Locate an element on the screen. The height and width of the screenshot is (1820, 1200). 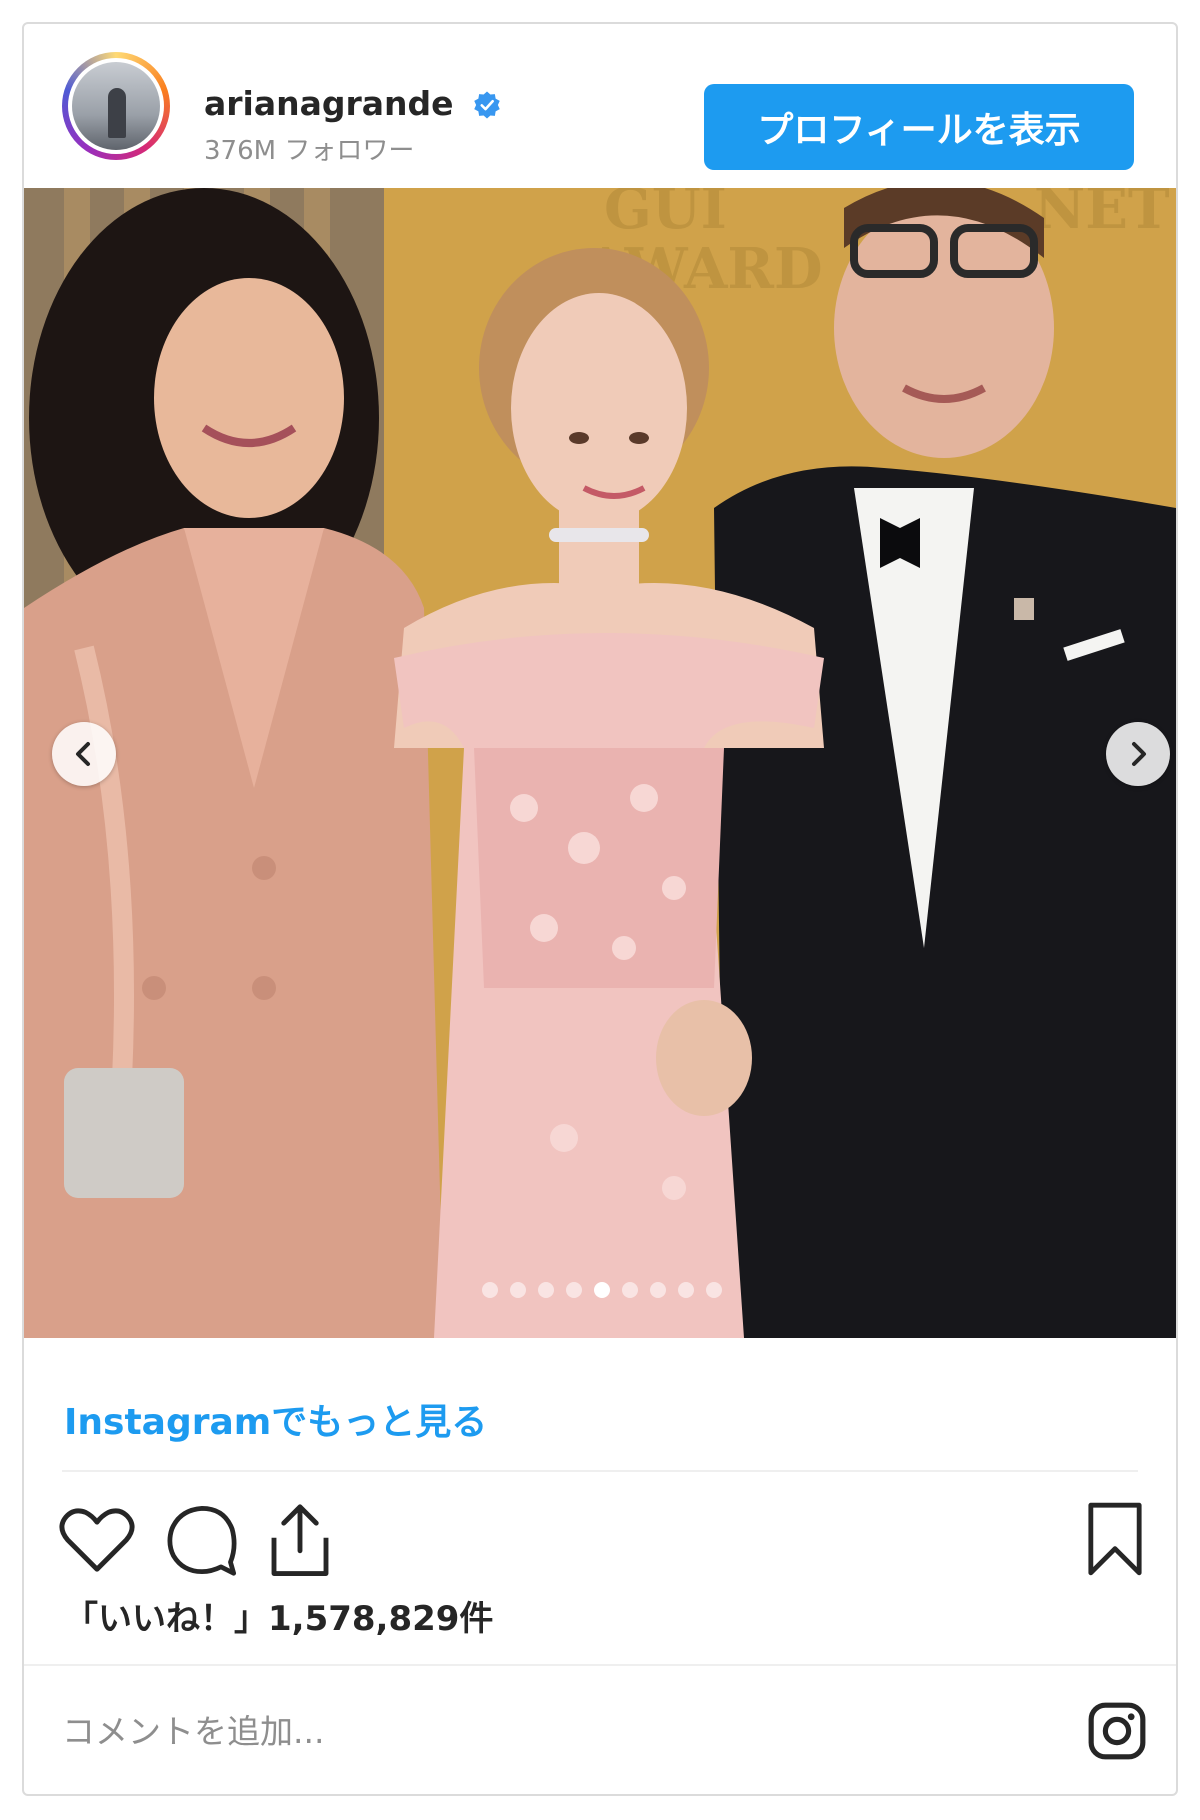
avatar is located at coordinates (116, 106).